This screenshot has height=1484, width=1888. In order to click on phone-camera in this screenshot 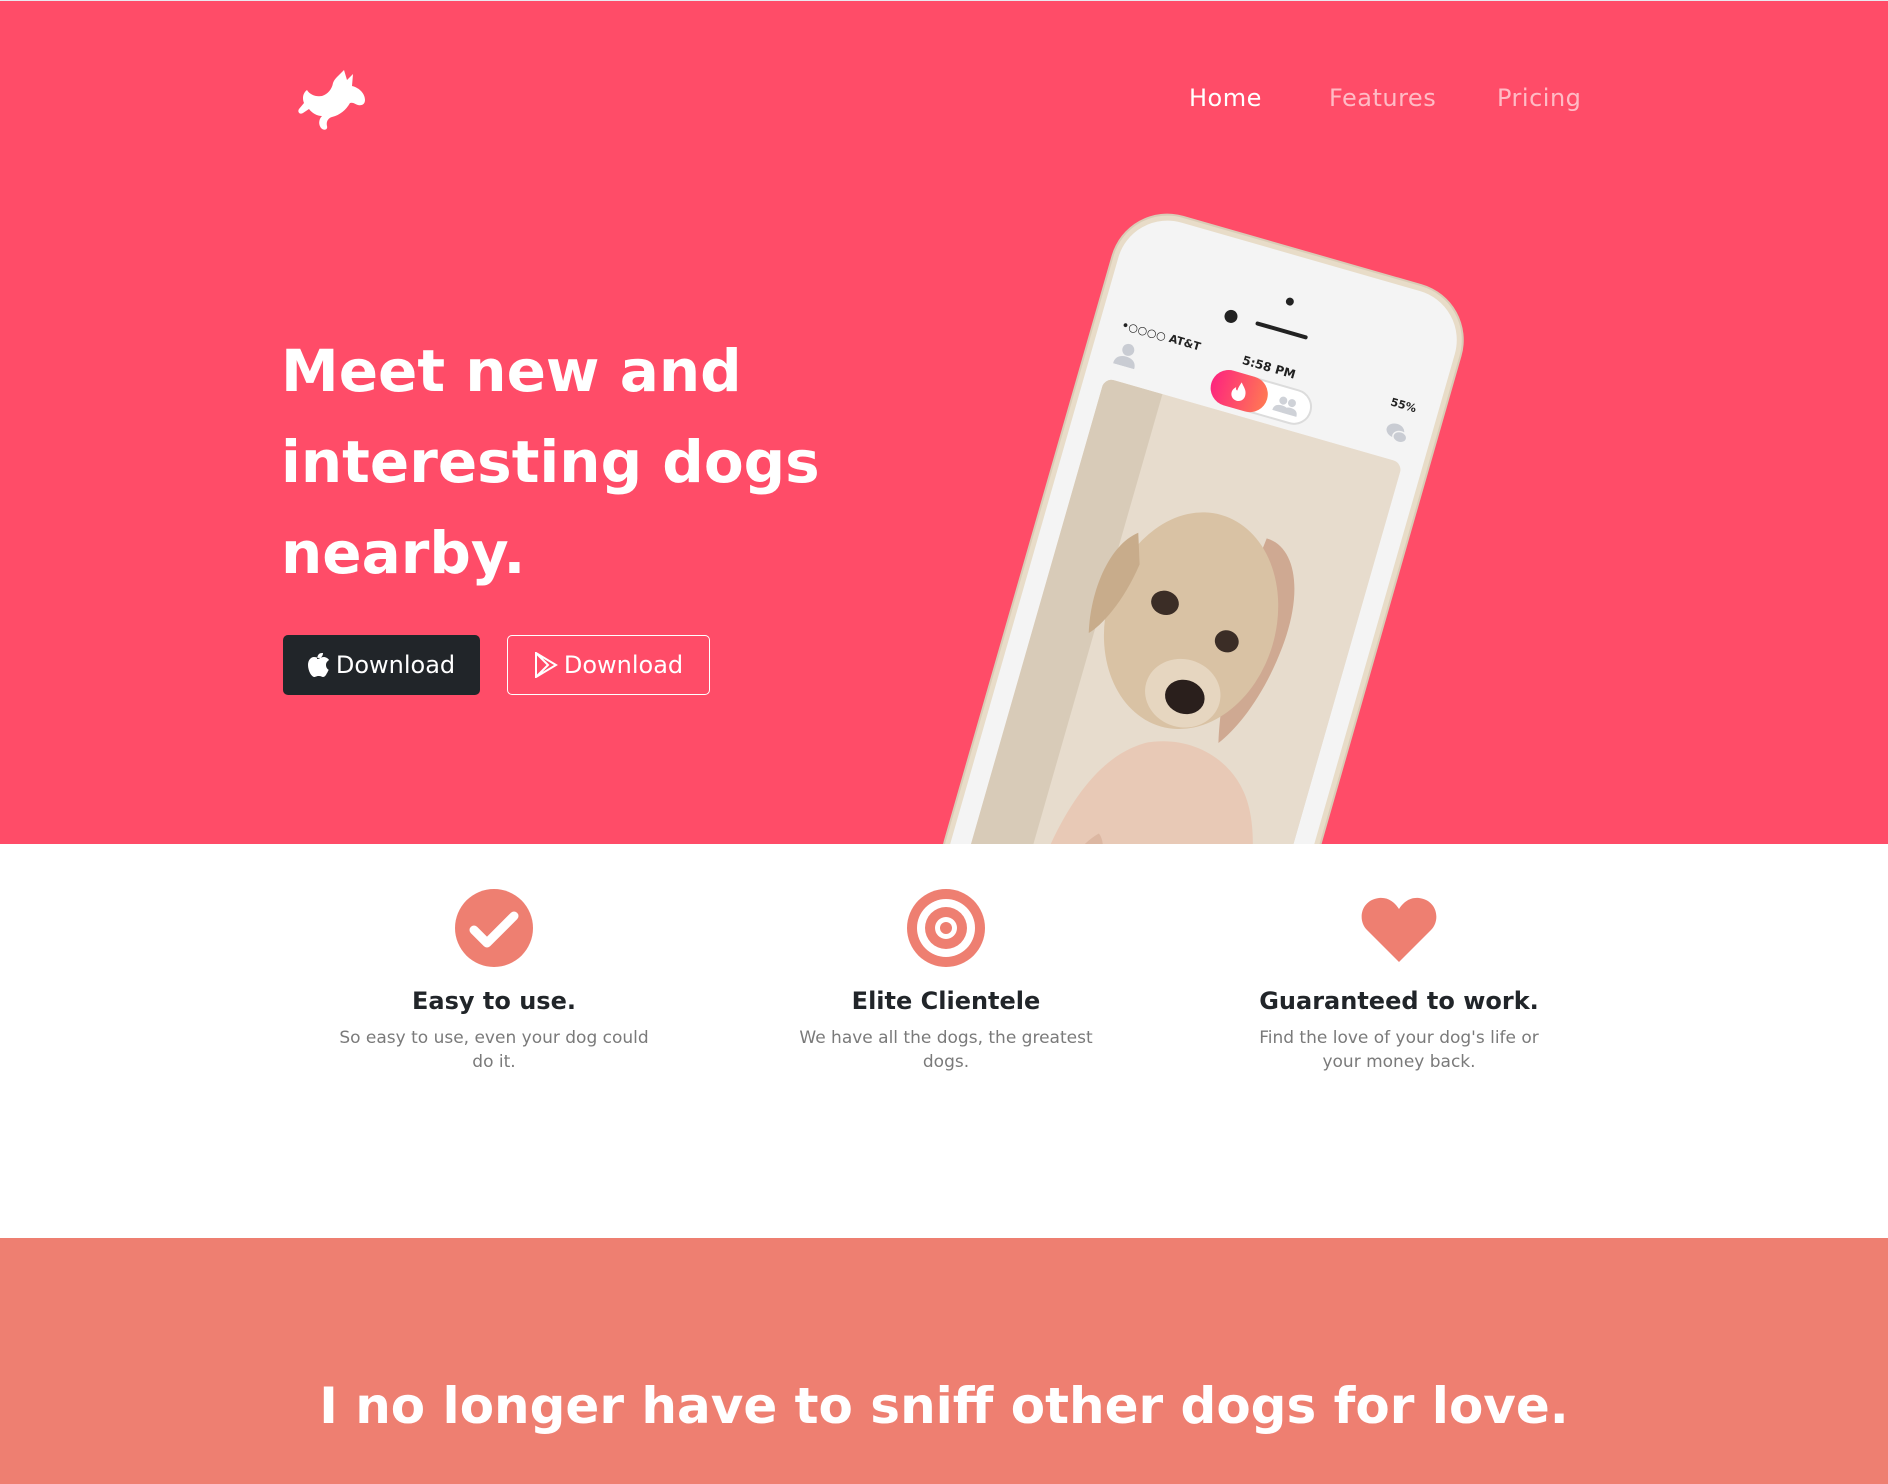, I will do `click(1231, 316)`.